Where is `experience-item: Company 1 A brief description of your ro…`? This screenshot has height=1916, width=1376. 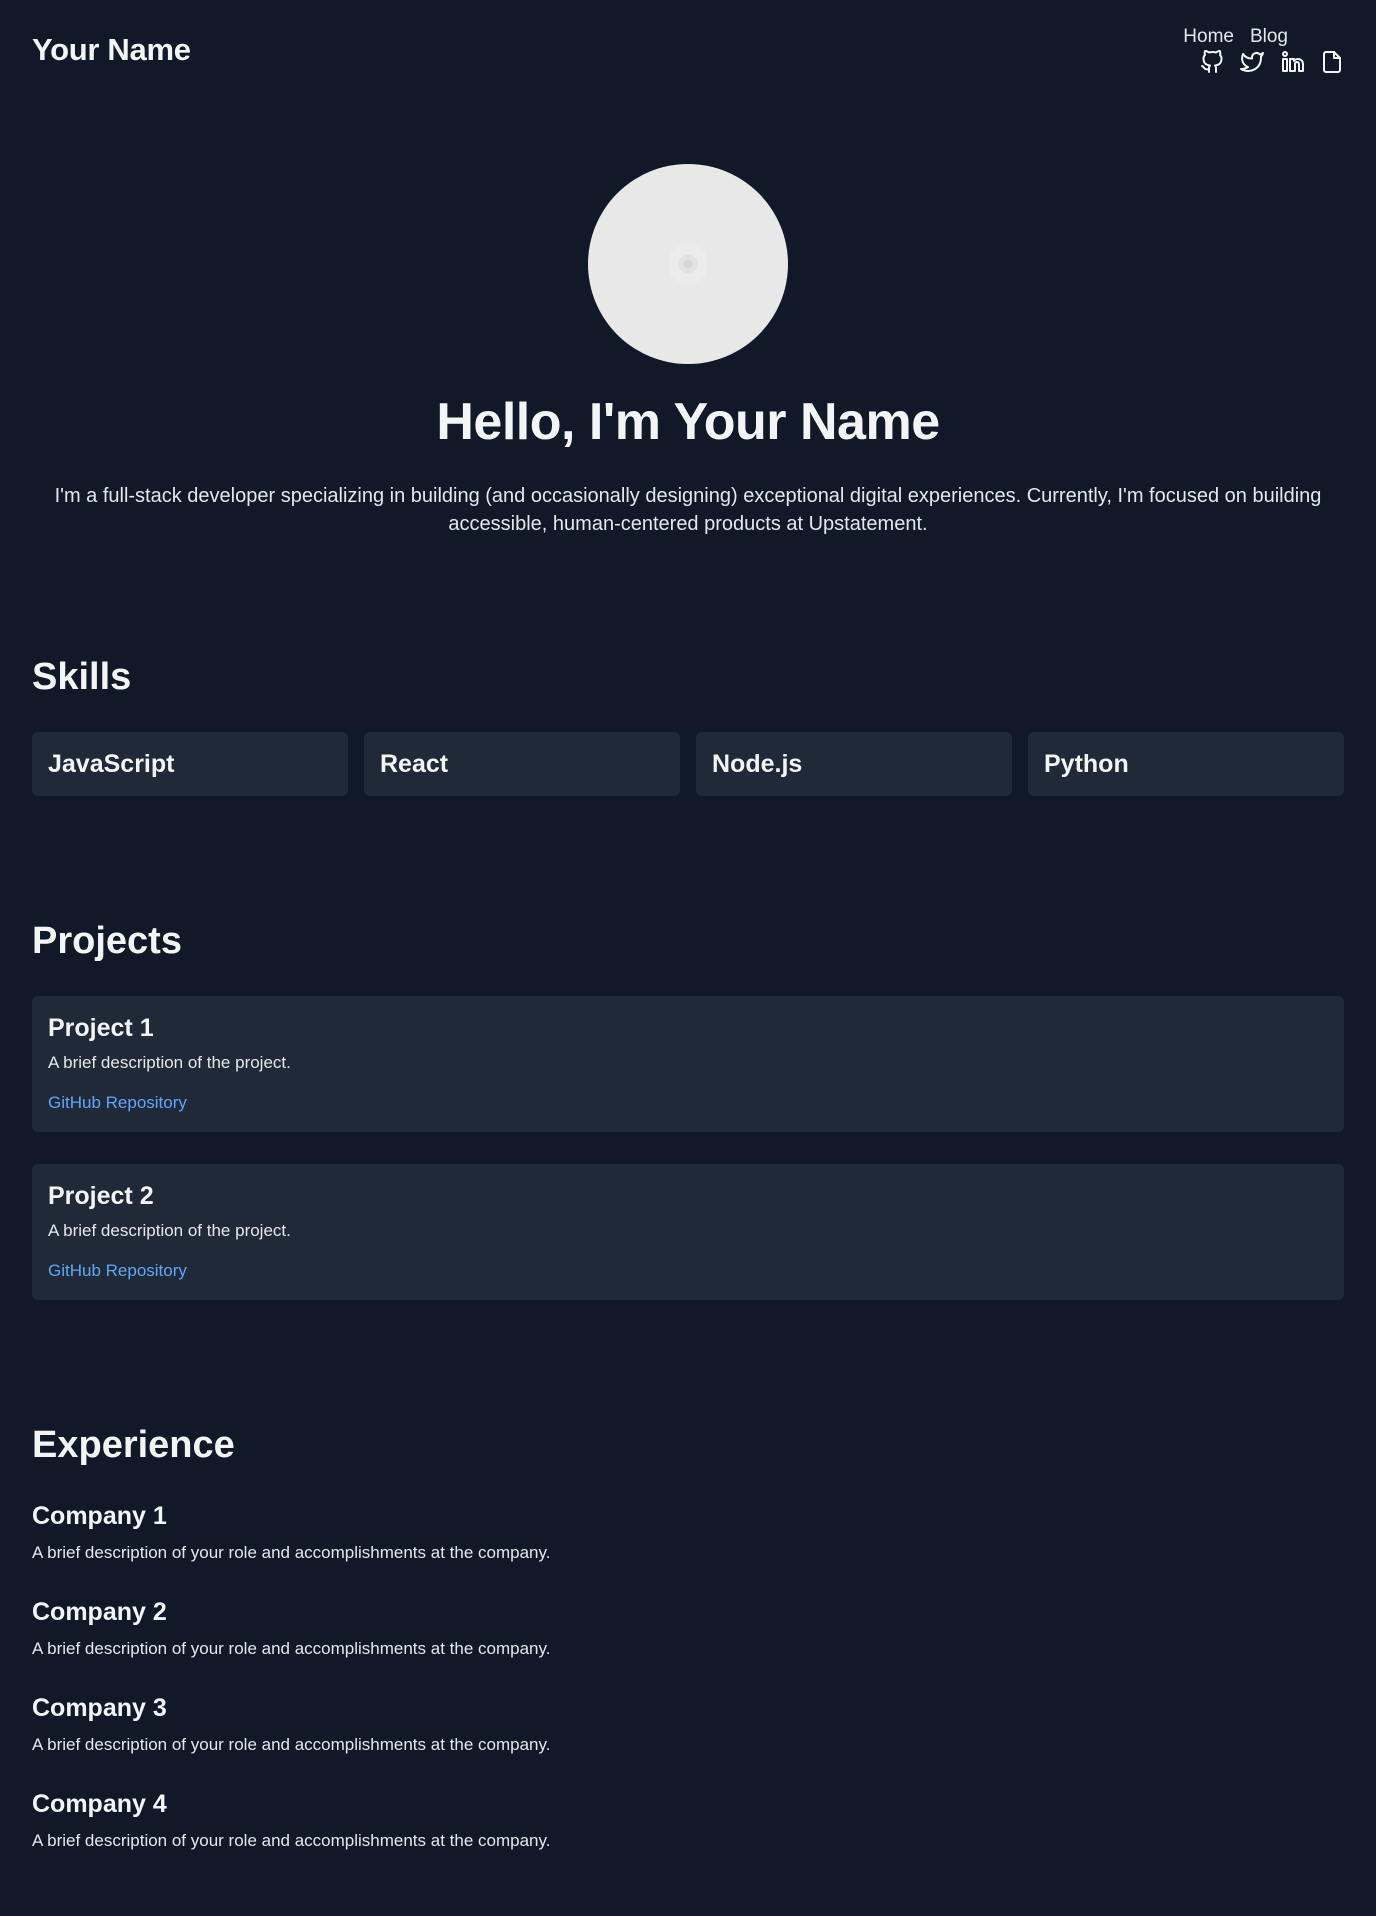 experience-item: Company 1 A brief description of your ro… is located at coordinates (291, 1532).